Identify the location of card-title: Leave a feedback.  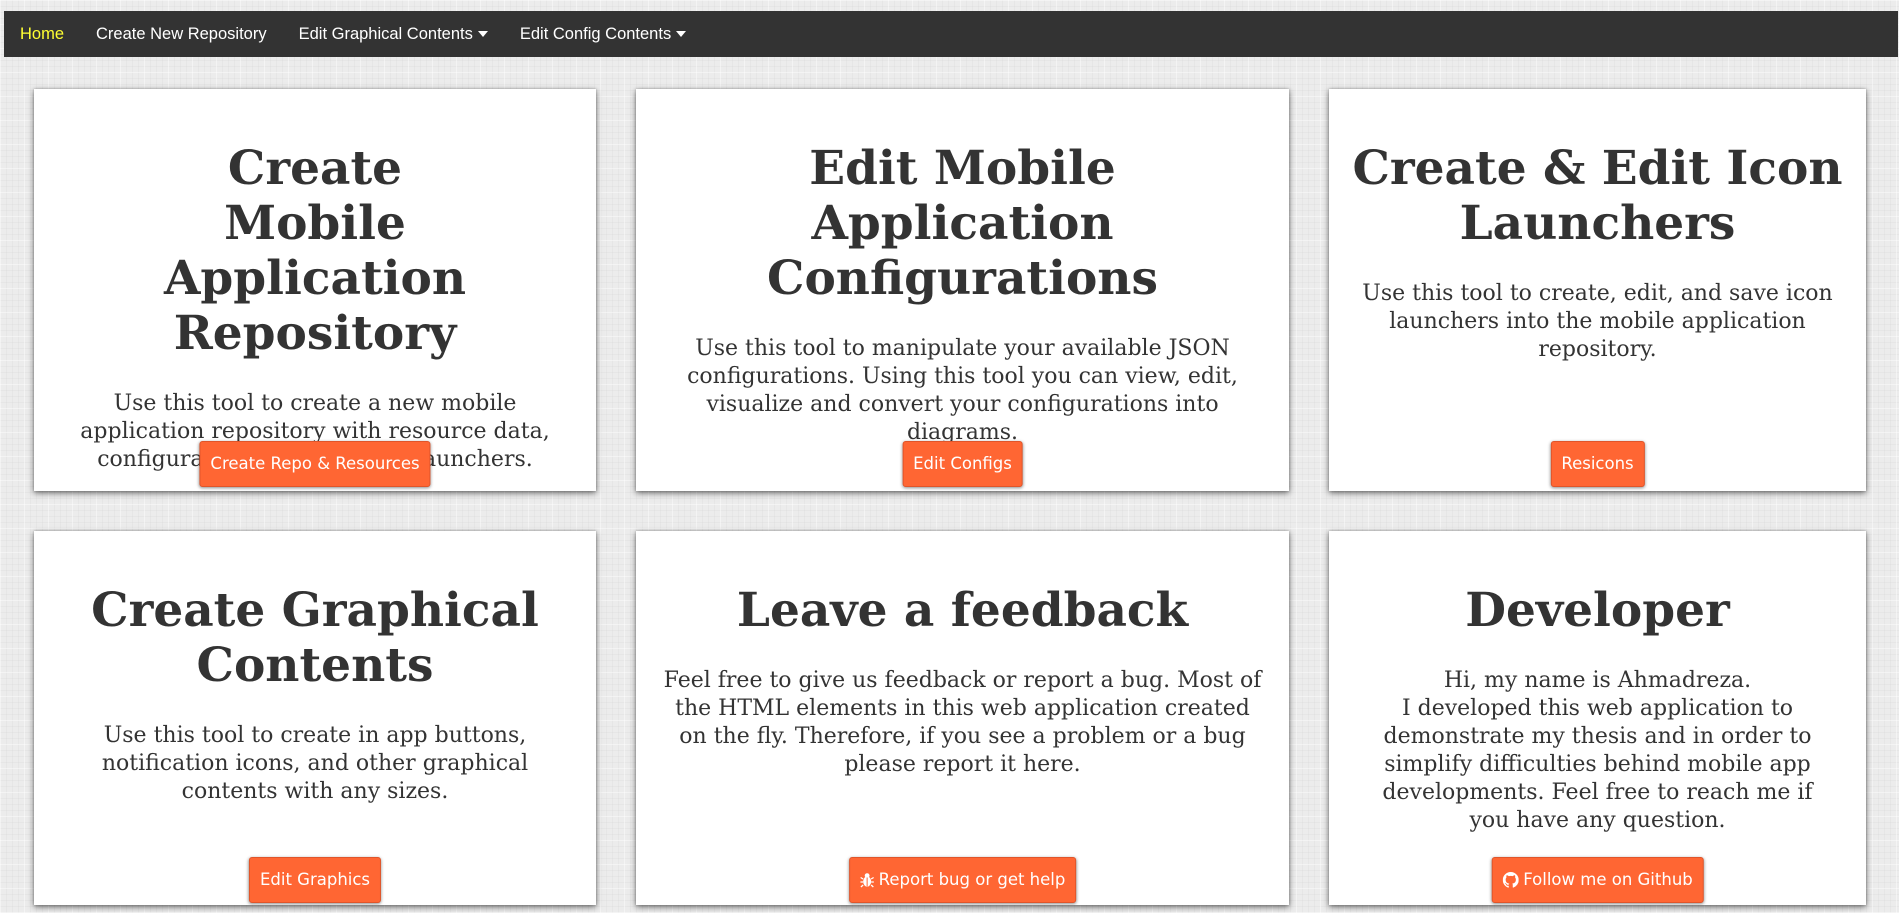
(962, 610).